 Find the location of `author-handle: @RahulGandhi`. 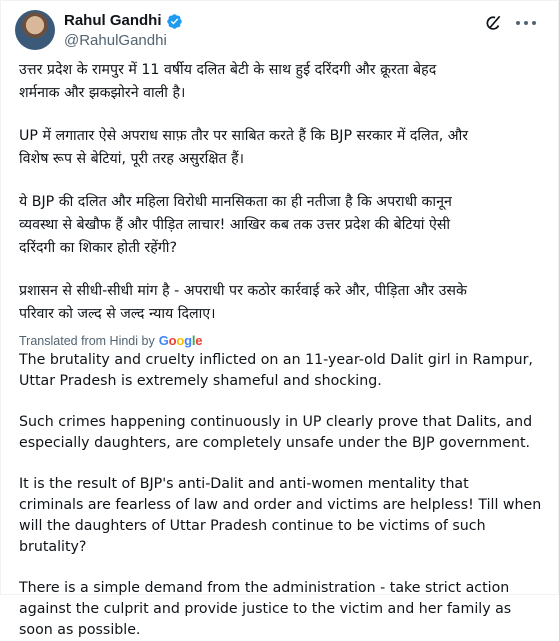

author-handle: @RahulGandhi is located at coordinates (115, 41).